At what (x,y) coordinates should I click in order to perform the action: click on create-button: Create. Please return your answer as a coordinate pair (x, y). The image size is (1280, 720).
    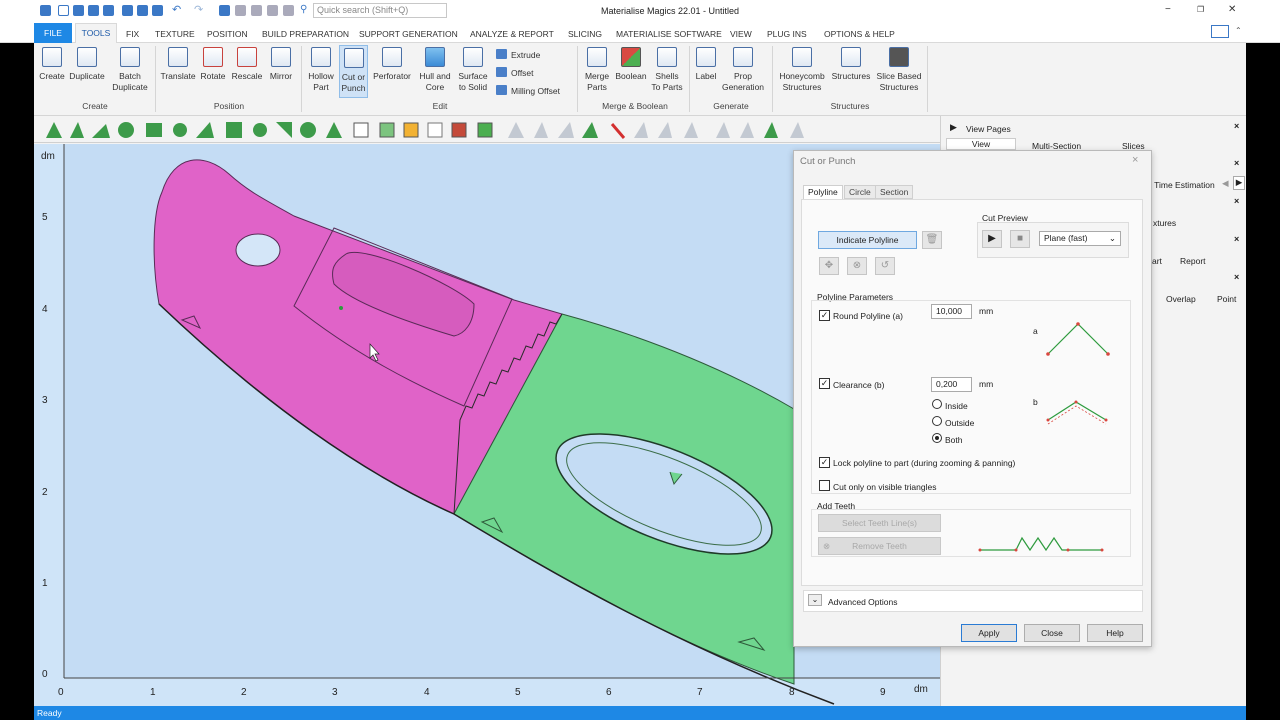
    Looking at the image, I should click on (52, 63).